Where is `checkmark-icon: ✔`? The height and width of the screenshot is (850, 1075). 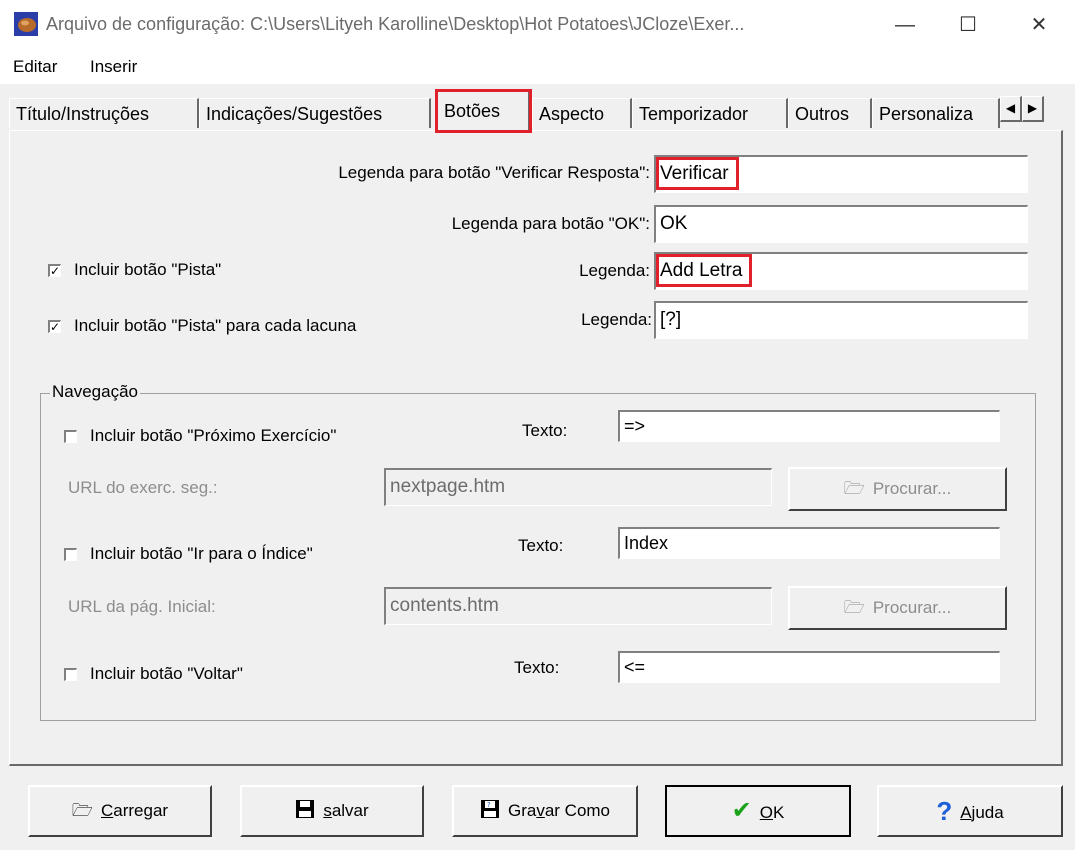 checkmark-icon: ✔ is located at coordinates (741, 810).